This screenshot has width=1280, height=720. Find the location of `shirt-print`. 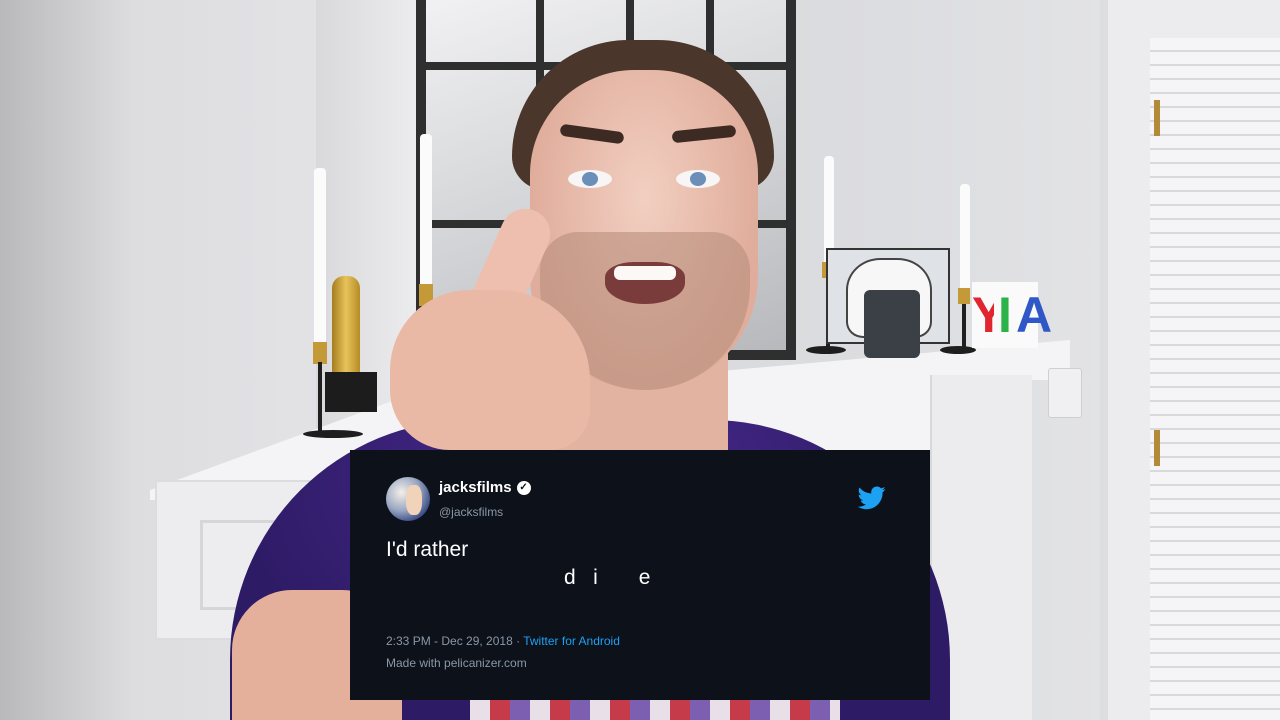

shirt-print is located at coordinates (655, 709).